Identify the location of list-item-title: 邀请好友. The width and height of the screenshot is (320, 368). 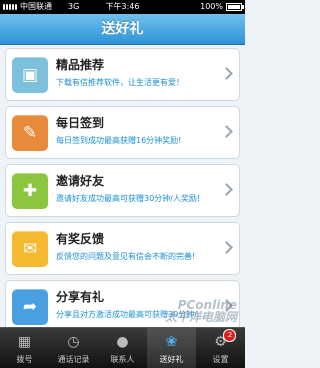
(80, 181).